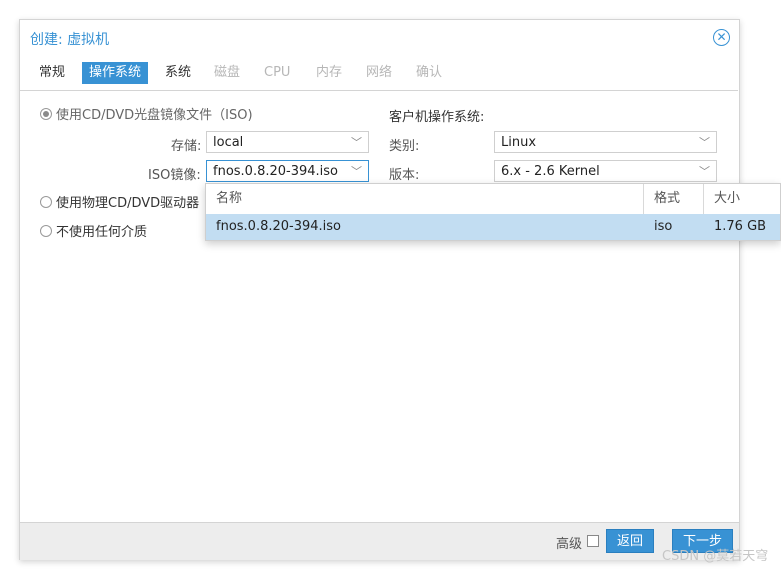 This screenshot has width=781, height=569. What do you see at coordinates (593, 541) in the screenshot?
I see `advanced-checkbox` at bounding box center [593, 541].